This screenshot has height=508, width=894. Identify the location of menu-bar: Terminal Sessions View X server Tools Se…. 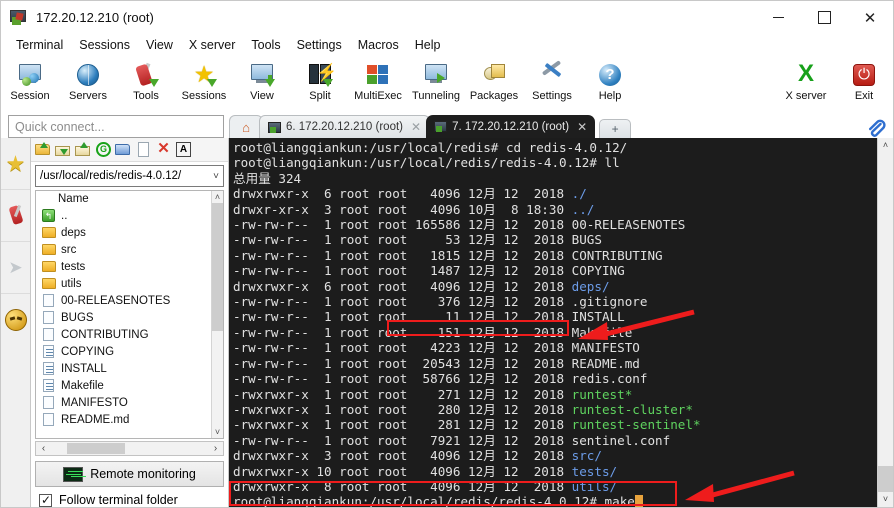
(447, 45).